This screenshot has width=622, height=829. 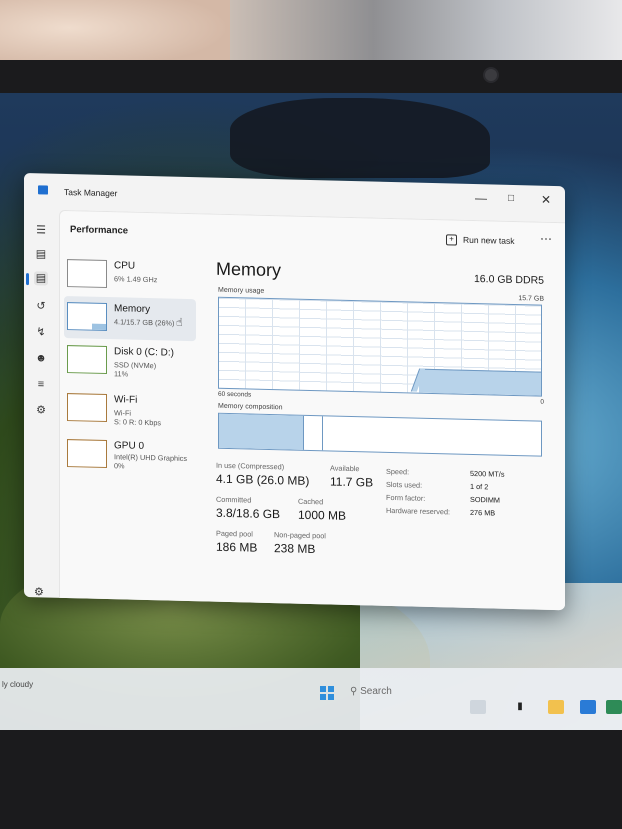 I want to click on memory-usage-graph, so click(x=380, y=346).